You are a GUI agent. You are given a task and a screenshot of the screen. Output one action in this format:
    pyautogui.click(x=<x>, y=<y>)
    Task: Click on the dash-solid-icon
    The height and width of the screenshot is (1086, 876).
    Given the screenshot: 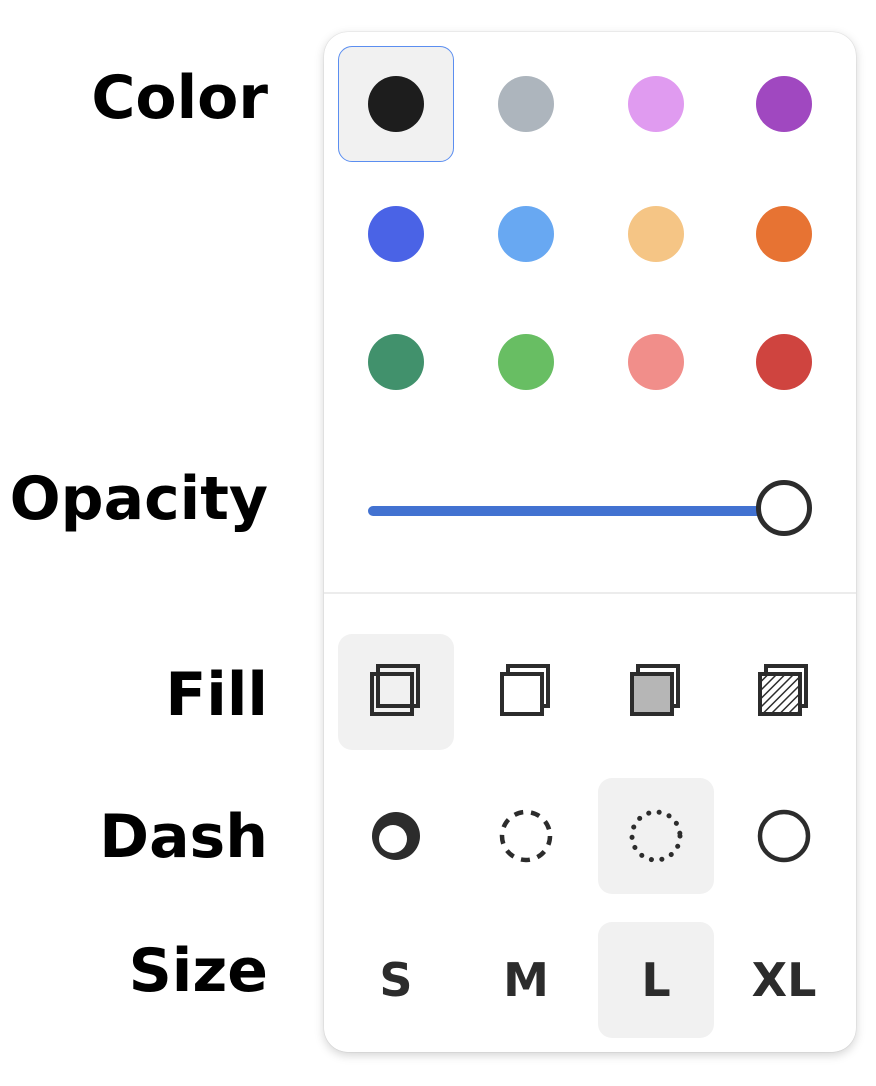 What is the action you would take?
    pyautogui.click(x=784, y=836)
    